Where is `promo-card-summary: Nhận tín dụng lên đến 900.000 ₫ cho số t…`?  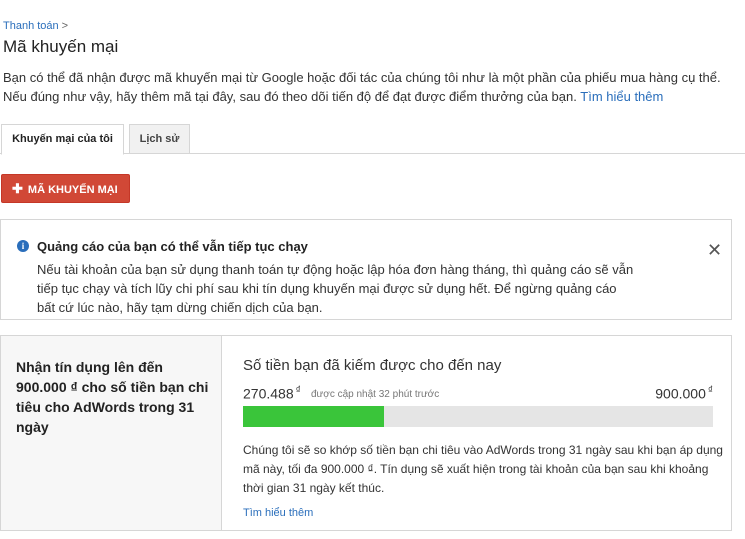
promo-card-summary: Nhận tín dụng lên đến 900.000 ₫ cho số t… is located at coordinates (111, 433).